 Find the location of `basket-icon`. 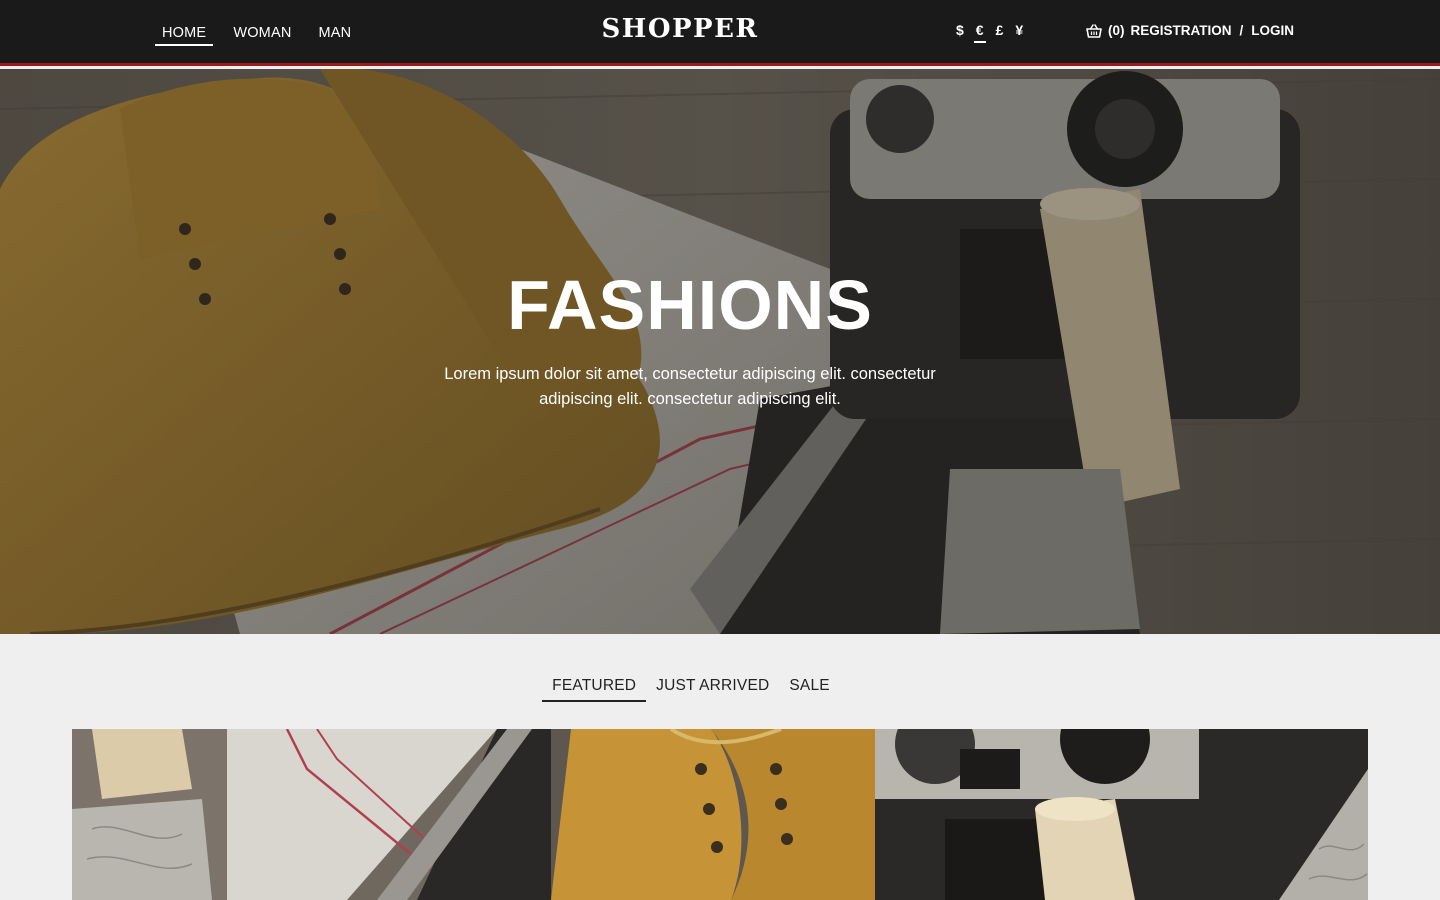

basket-icon is located at coordinates (1094, 30).